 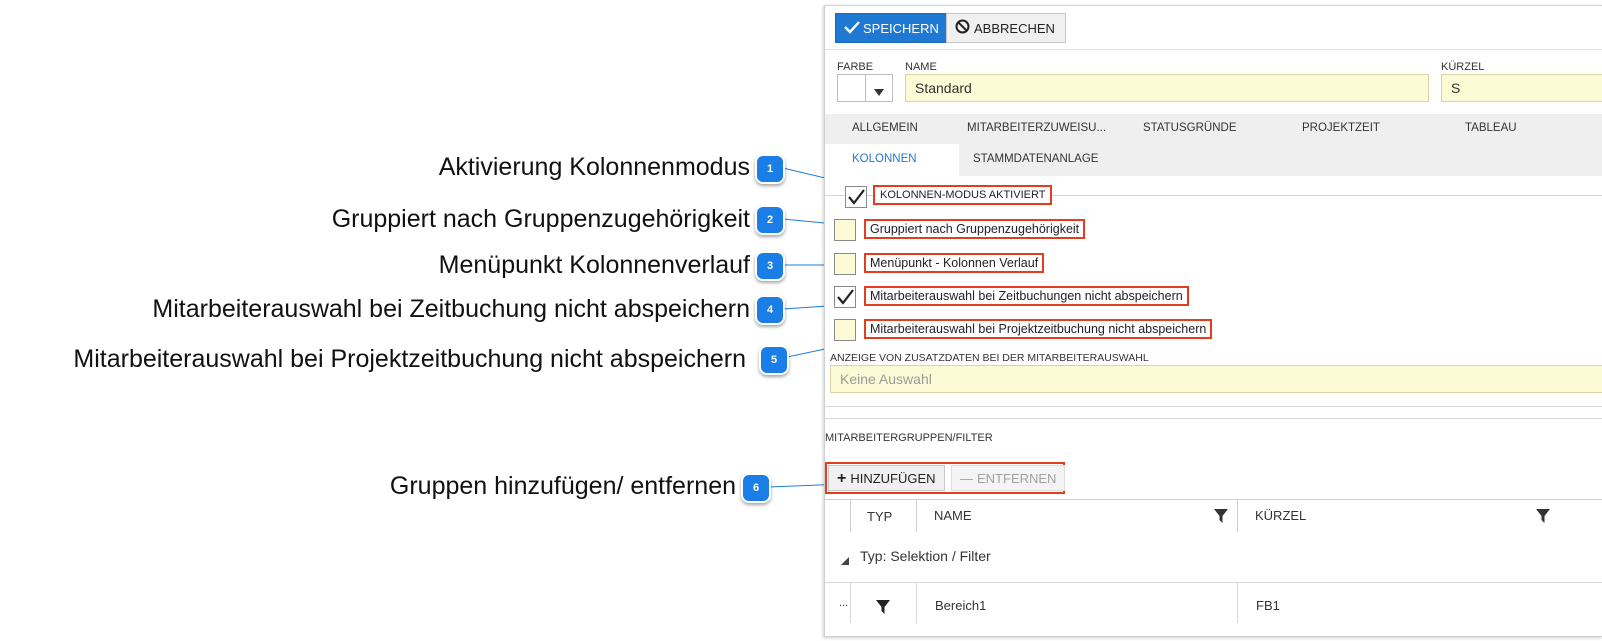 What do you see at coordinates (954, 263) in the screenshot?
I see `menu-item-label: Menüpunkt - Kolonnen Verlauf` at bounding box center [954, 263].